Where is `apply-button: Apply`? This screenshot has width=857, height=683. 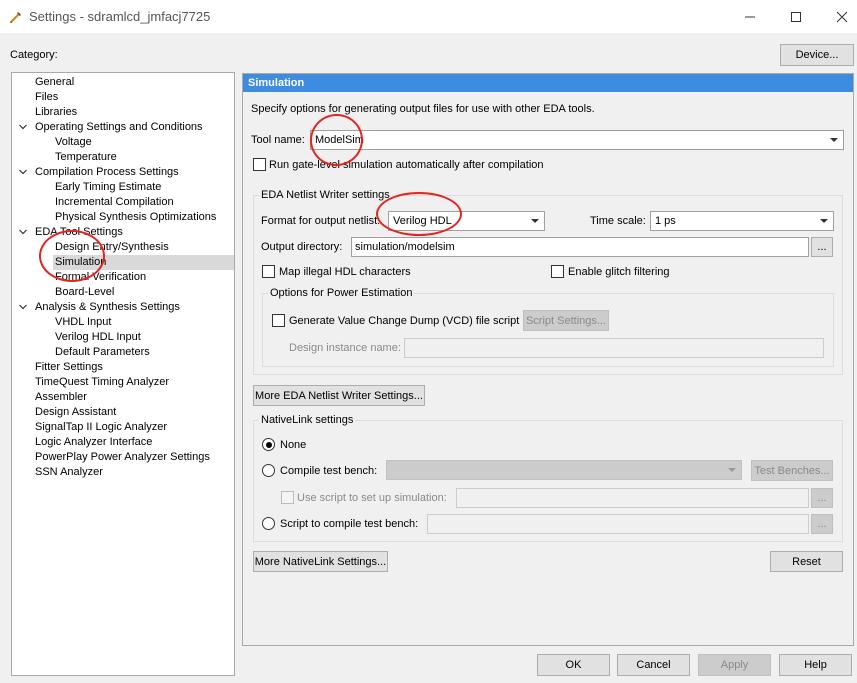
apply-button: Apply is located at coordinates (734, 665).